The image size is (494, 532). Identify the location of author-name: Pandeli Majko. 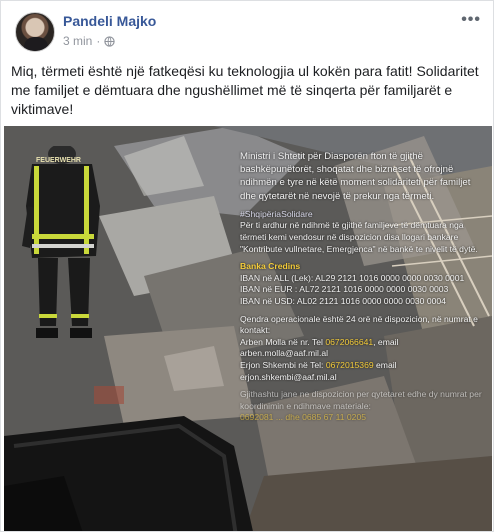
(109, 21).